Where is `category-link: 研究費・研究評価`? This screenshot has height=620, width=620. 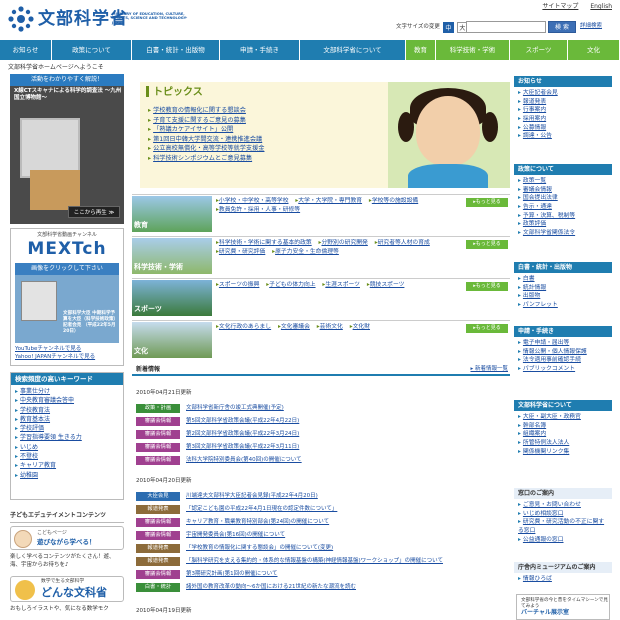
category-link: 研究費・研究評価 is located at coordinates (240, 252).